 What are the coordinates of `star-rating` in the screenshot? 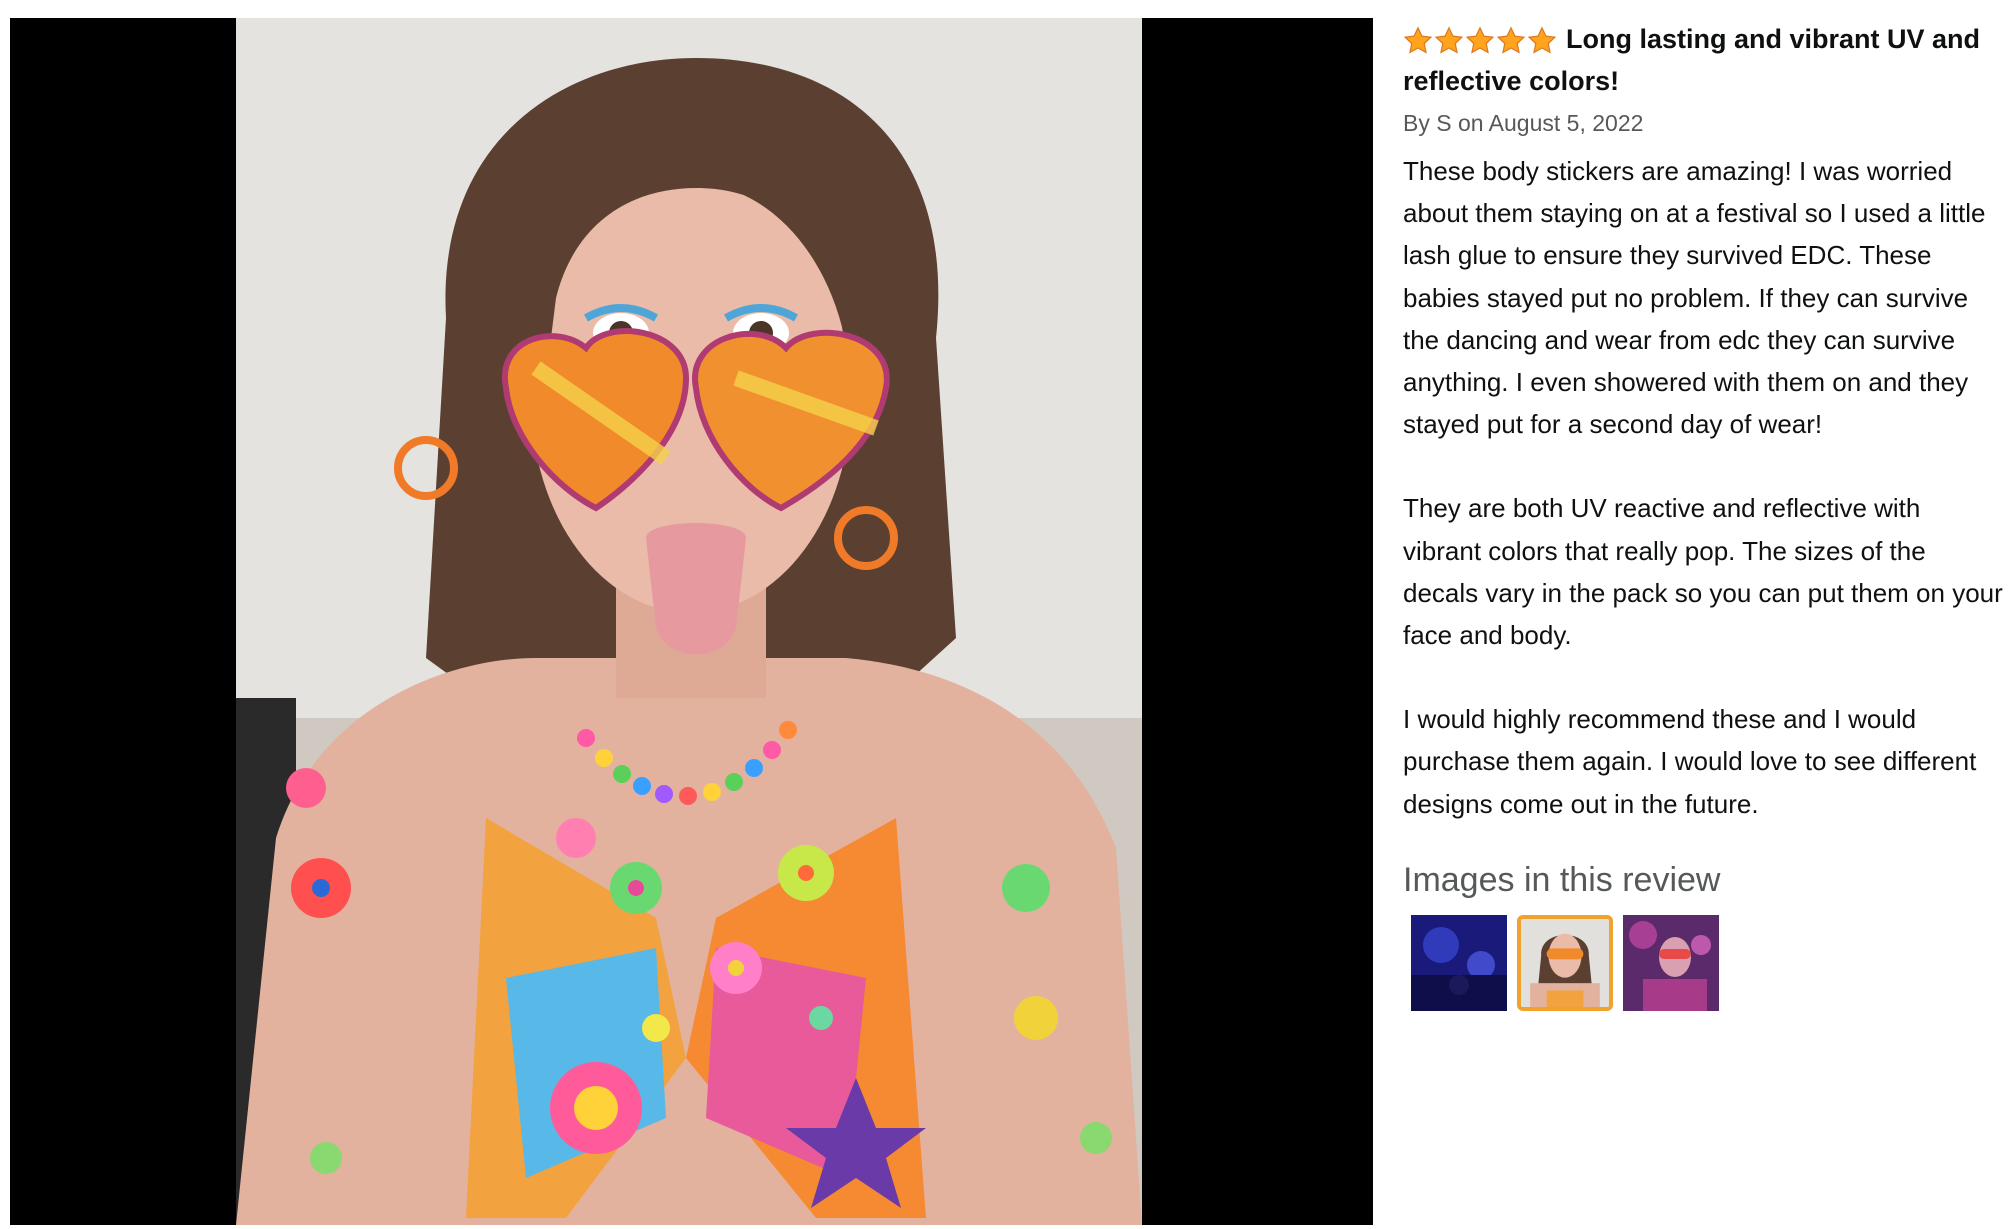 It's located at (1480, 39).